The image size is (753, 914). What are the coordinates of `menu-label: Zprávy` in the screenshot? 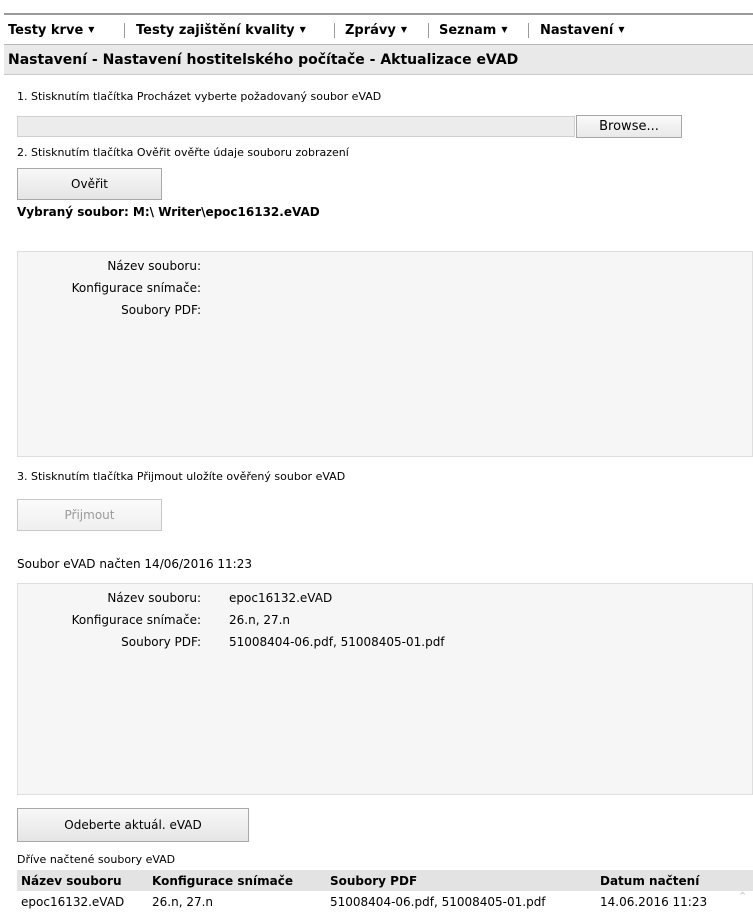 It's located at (370, 30).